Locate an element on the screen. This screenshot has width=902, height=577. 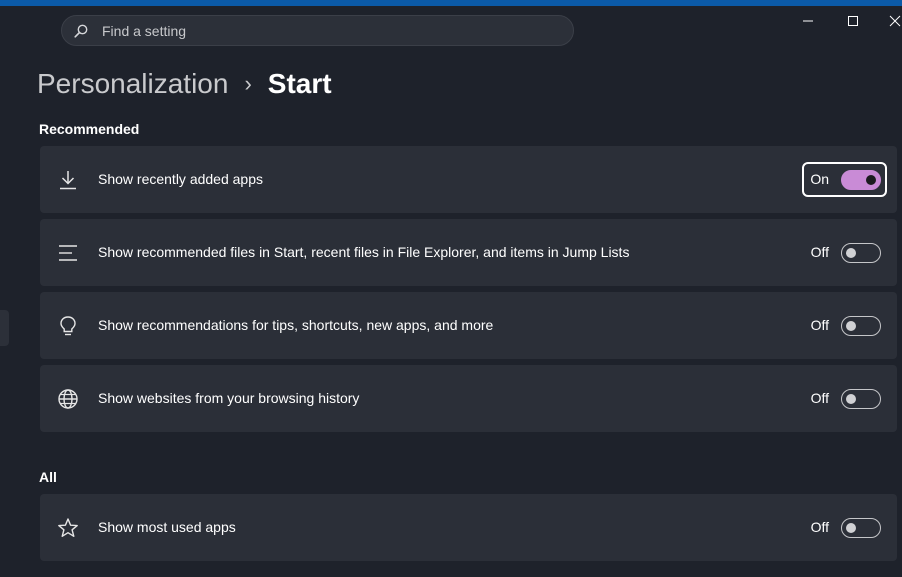
search-icon is located at coordinates (81, 31).